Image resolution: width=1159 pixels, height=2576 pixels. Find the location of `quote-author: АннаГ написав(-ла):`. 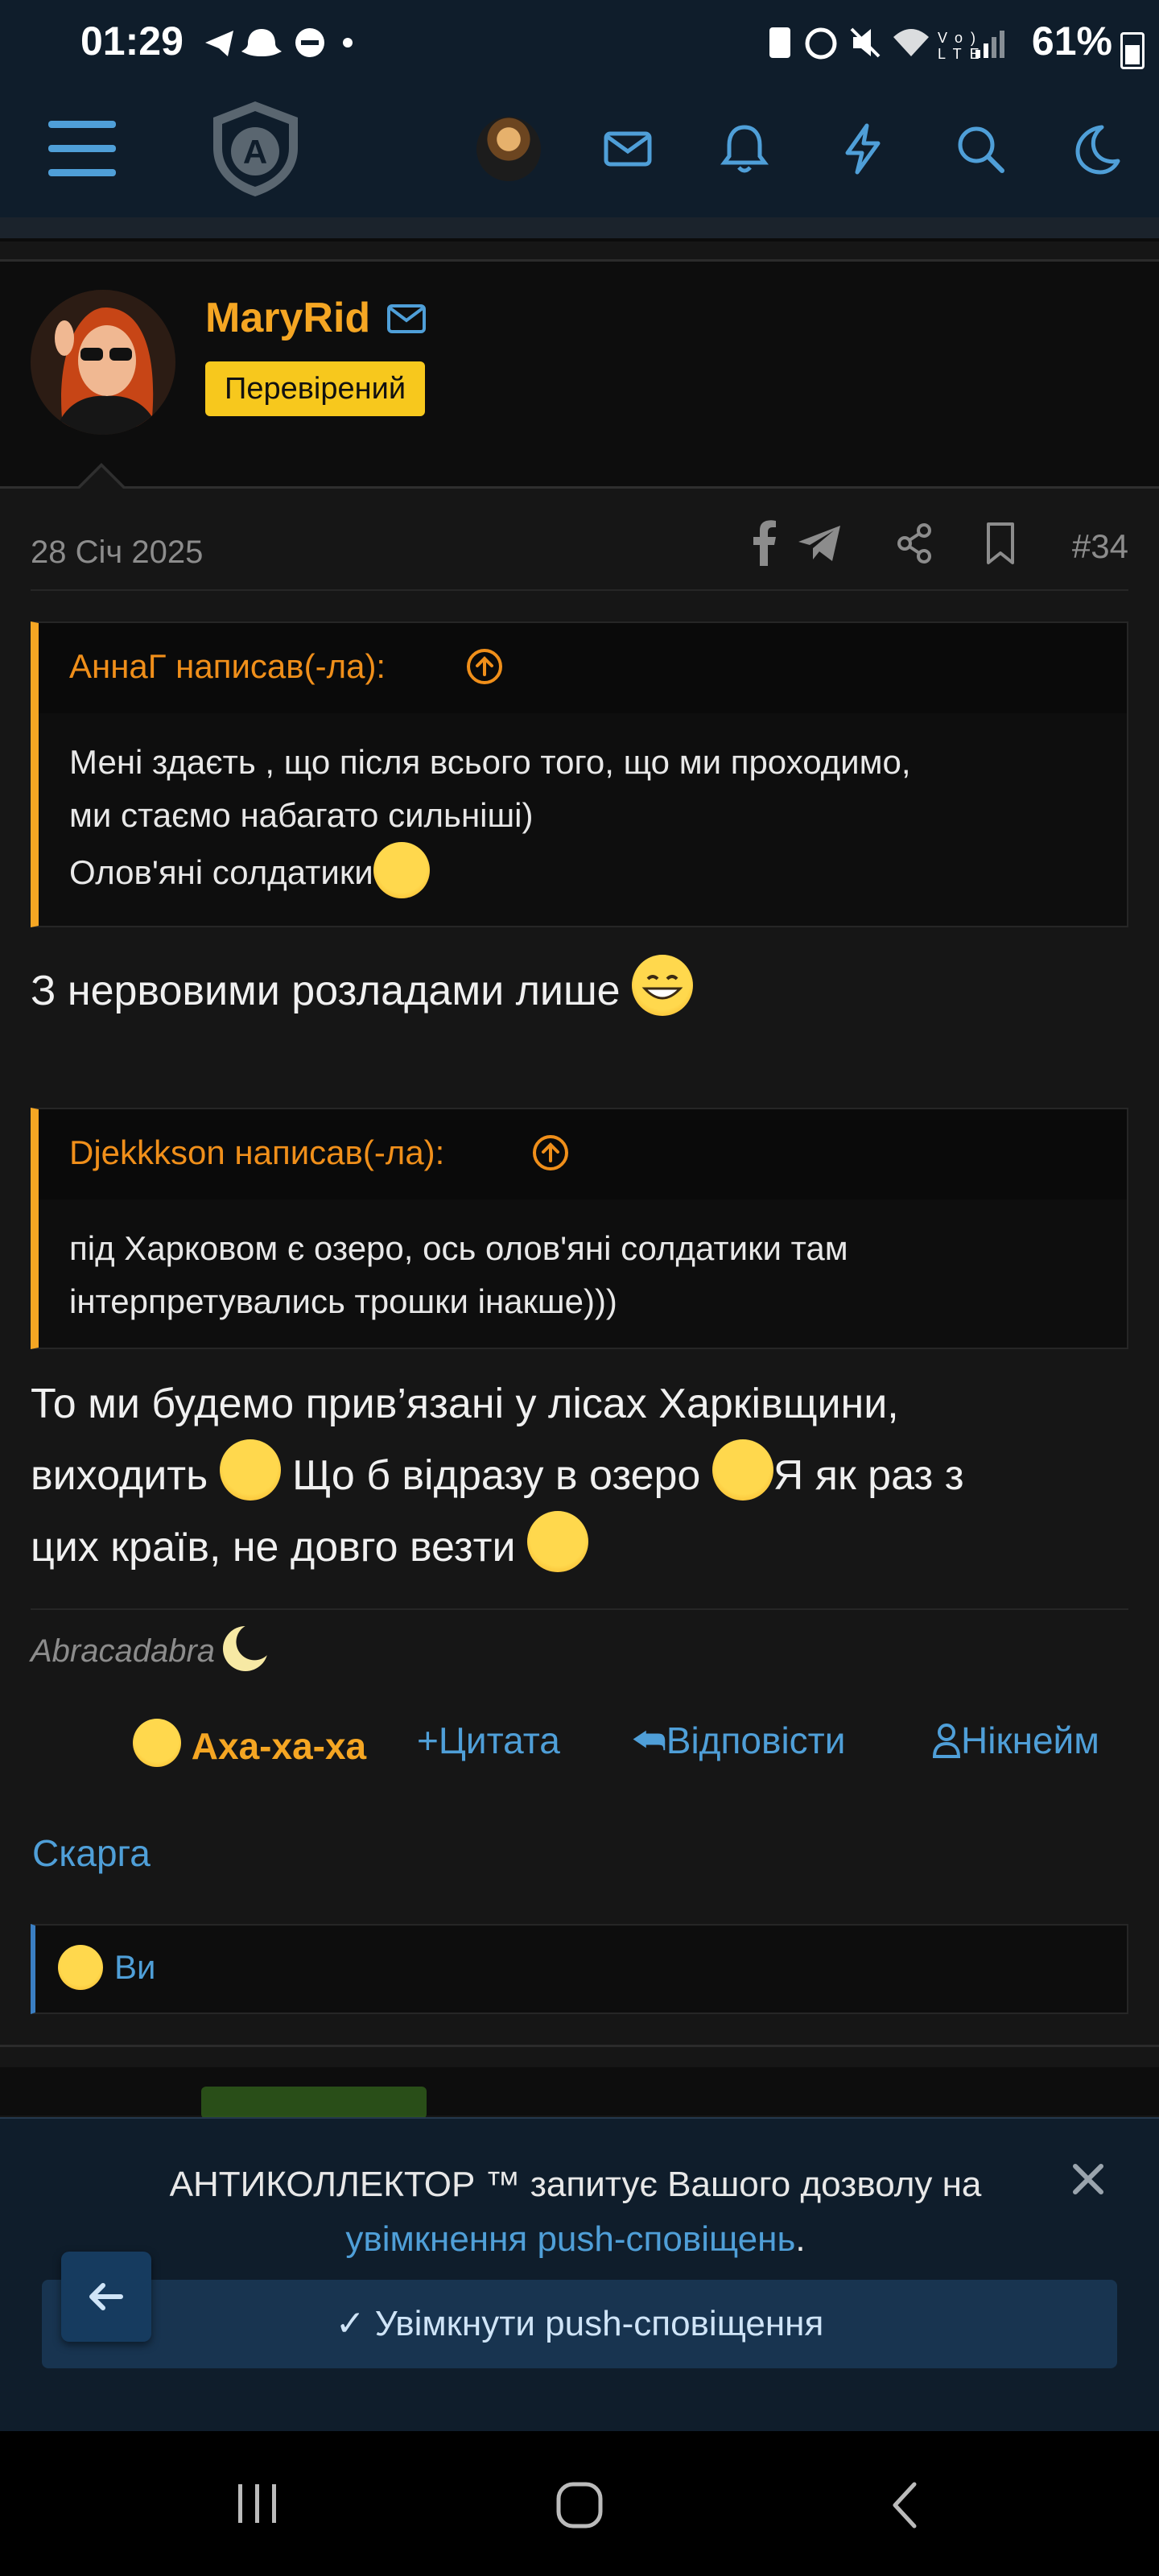

quote-author: АннаГ написав(-ла): is located at coordinates (227, 666).